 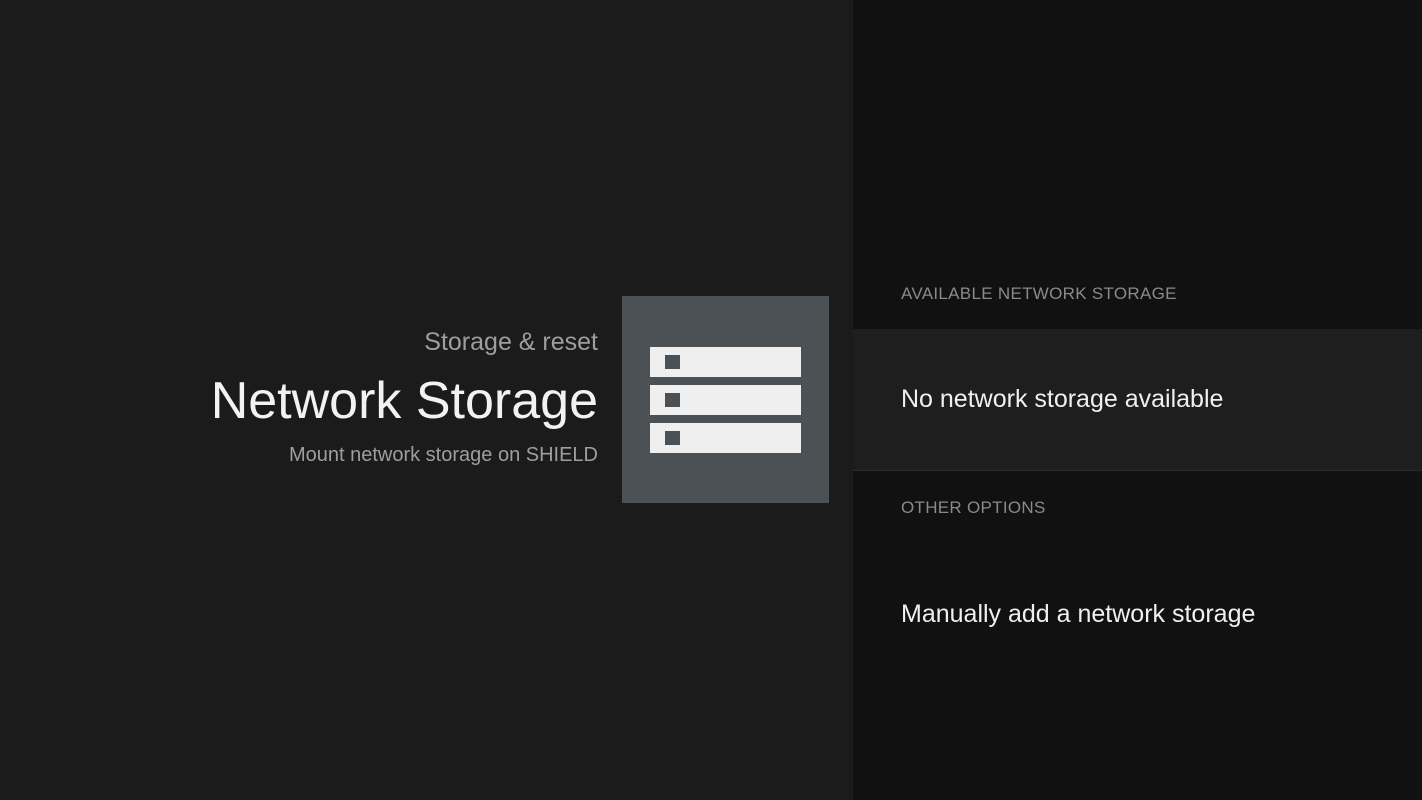 What do you see at coordinates (511, 342) in the screenshot?
I see `breadcrumb: Storage & reset` at bounding box center [511, 342].